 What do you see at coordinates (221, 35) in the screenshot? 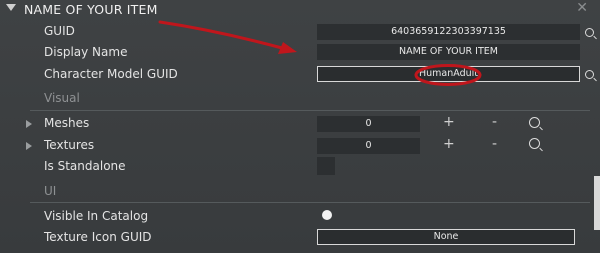
I see `annotation-arrow-shaft` at bounding box center [221, 35].